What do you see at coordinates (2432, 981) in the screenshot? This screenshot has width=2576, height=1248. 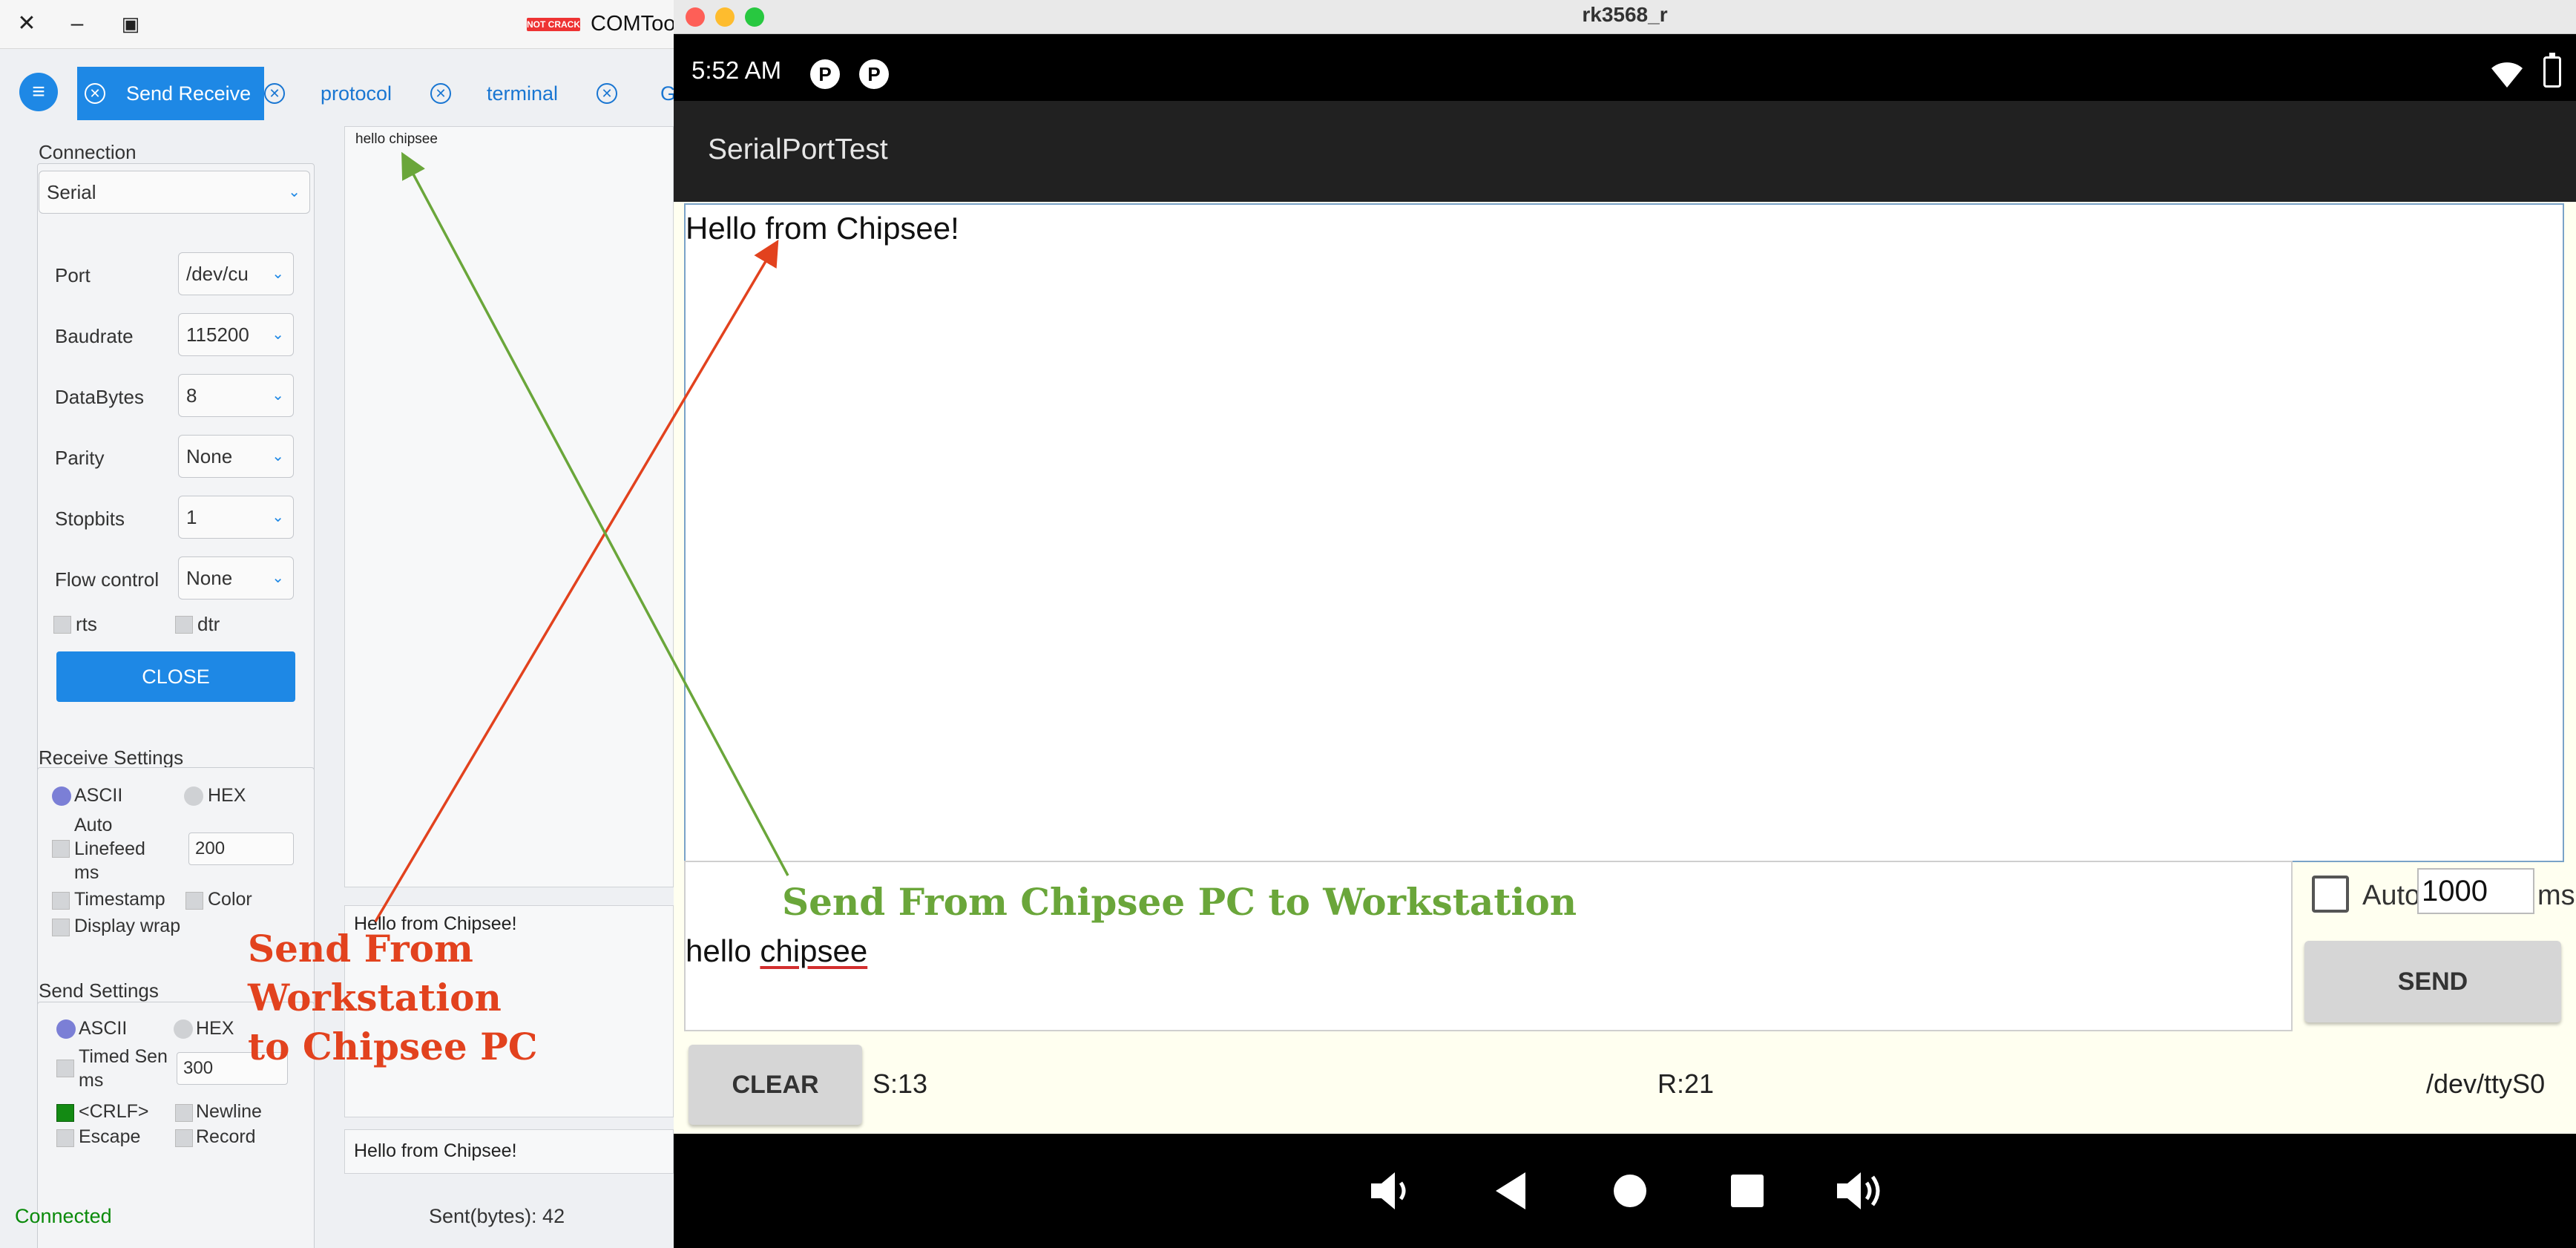 I see `send-button: SEND` at bounding box center [2432, 981].